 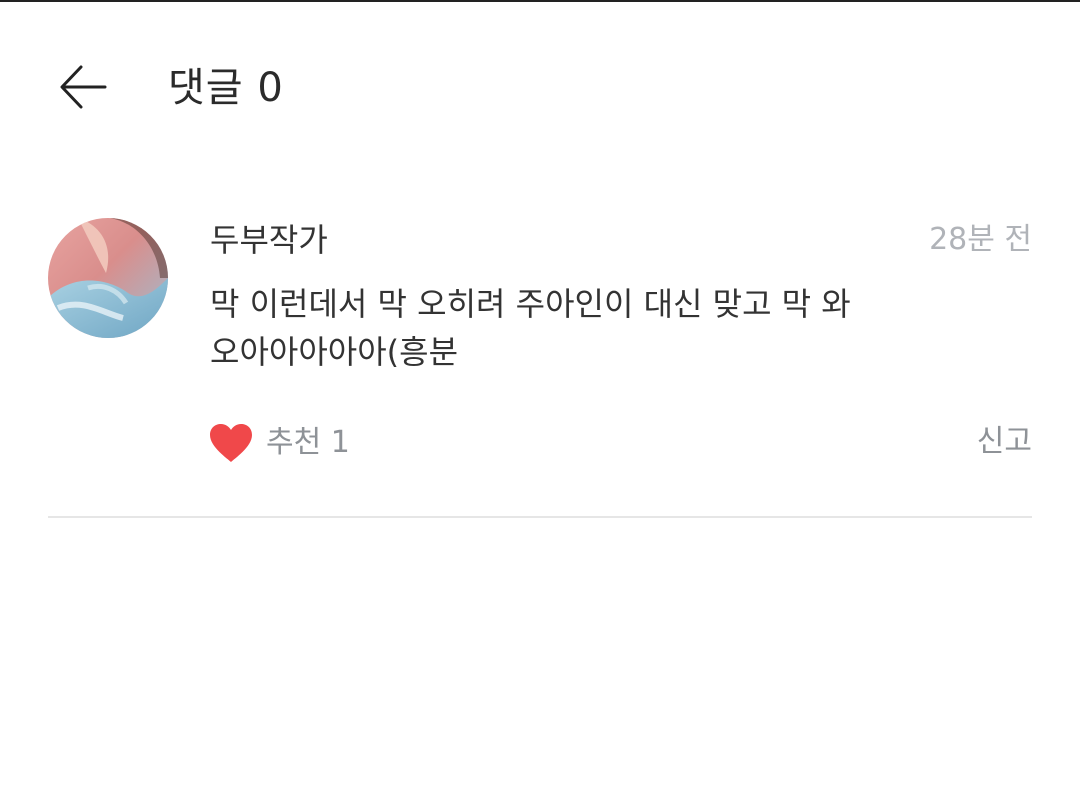 What do you see at coordinates (540, 1) in the screenshot?
I see `top-border` at bounding box center [540, 1].